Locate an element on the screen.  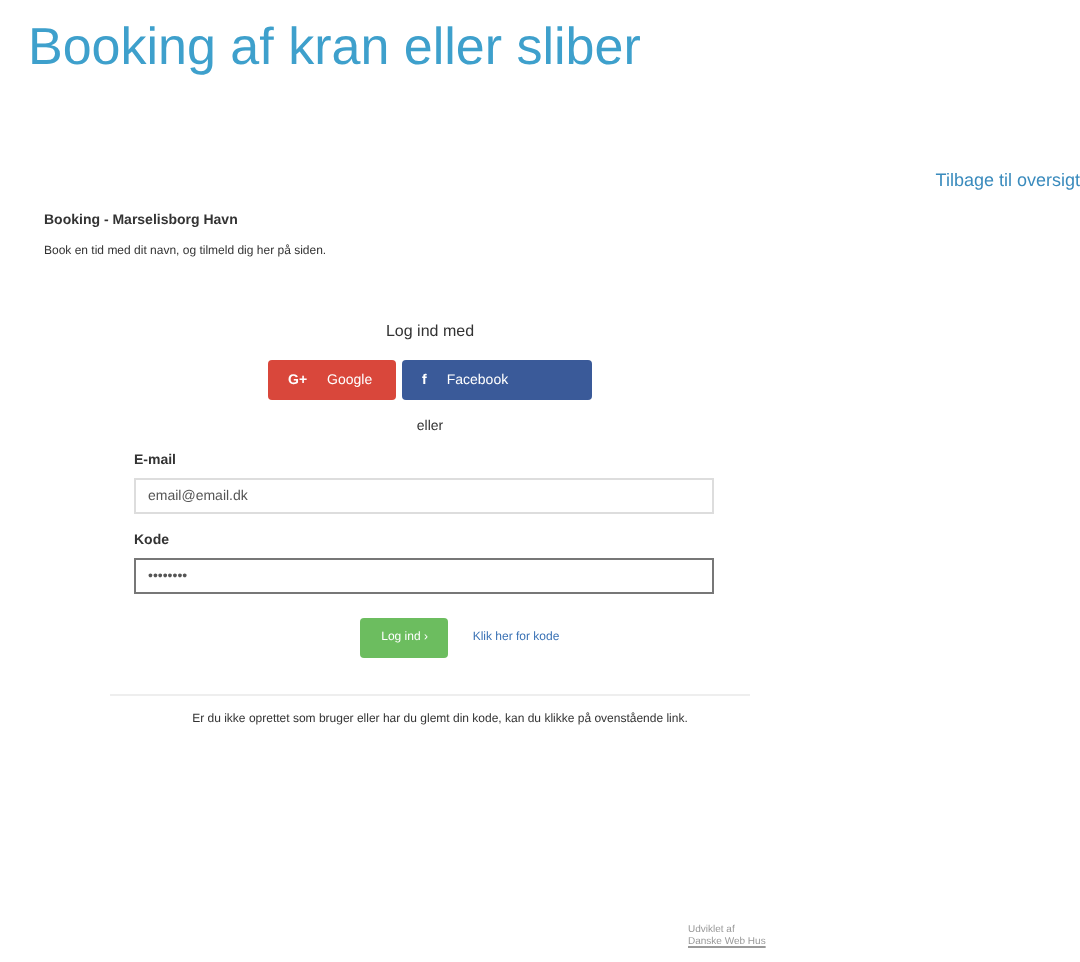
page-title: Booking af kran eller sliber is located at coordinates (334, 46).